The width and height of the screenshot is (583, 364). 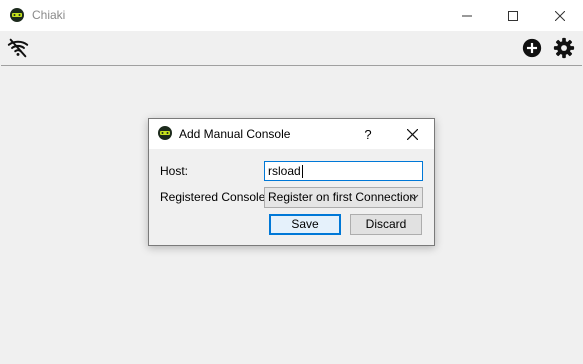 What do you see at coordinates (174, 171) in the screenshot?
I see `host-label: Host:` at bounding box center [174, 171].